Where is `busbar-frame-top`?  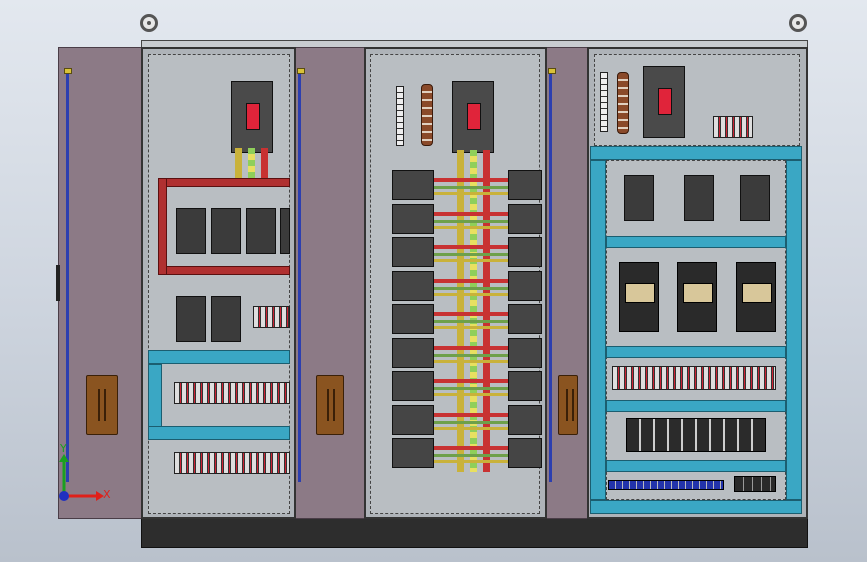
busbar-frame-top is located at coordinates (224, 182).